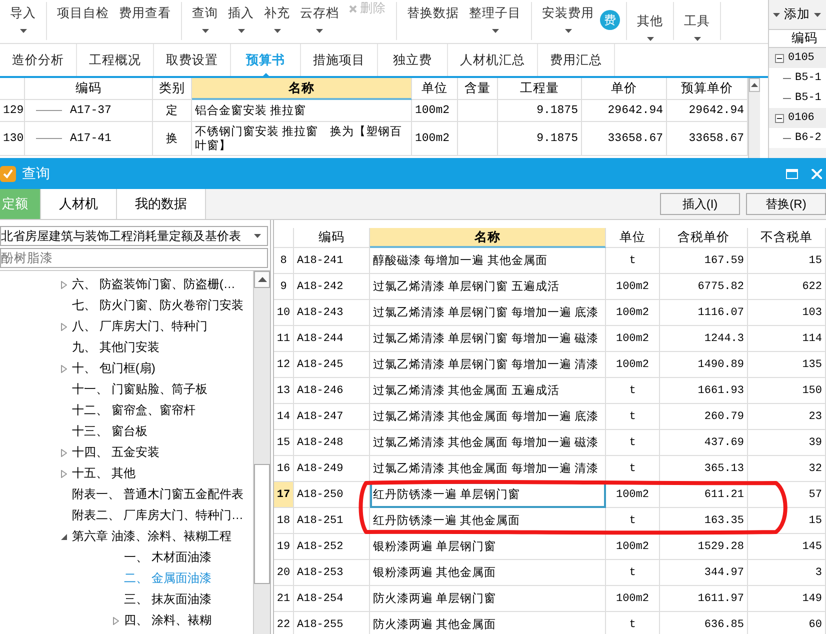 Image resolution: width=826 pixels, height=634 pixels. Describe the element at coordinates (540, 89) in the screenshot. I see `column-header: 工程量` at that location.